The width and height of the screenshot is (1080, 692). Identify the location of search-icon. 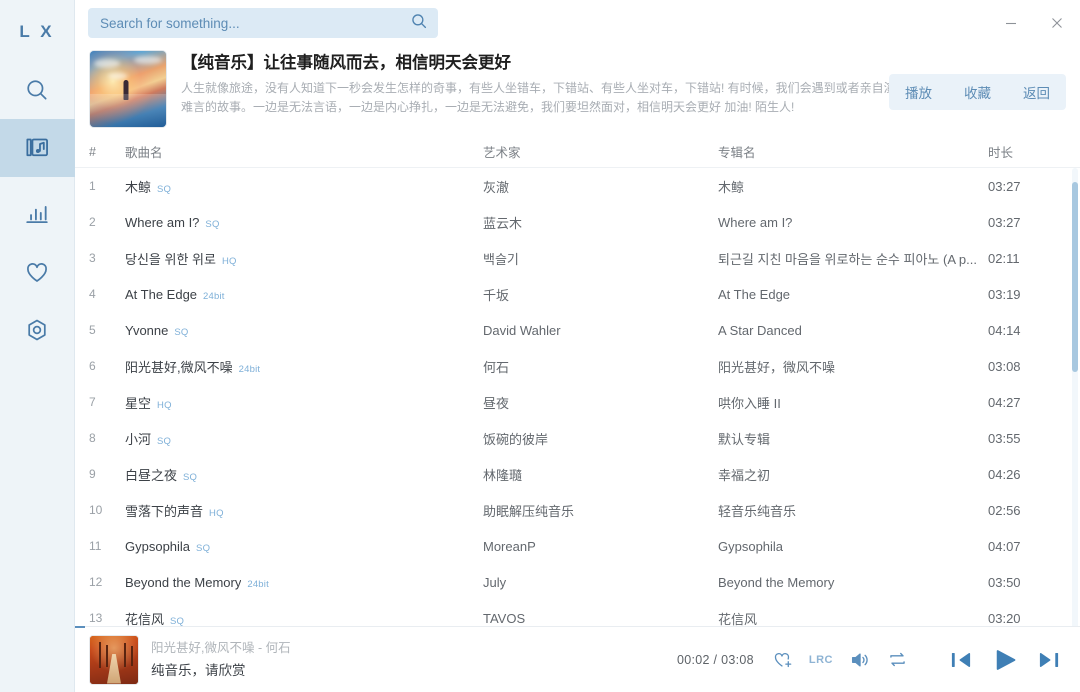
(419, 23).